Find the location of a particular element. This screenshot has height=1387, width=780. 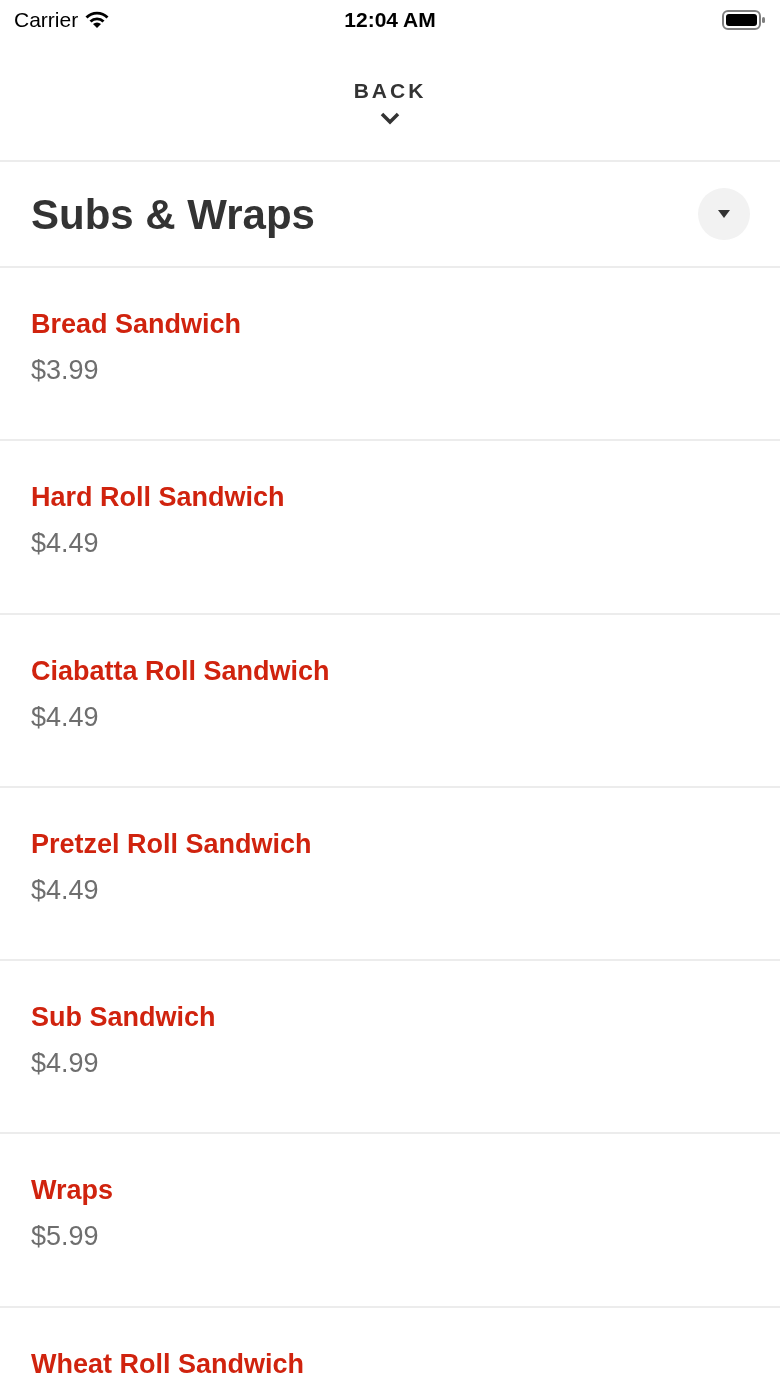

carrier-name: Carrier is located at coordinates (46, 20).